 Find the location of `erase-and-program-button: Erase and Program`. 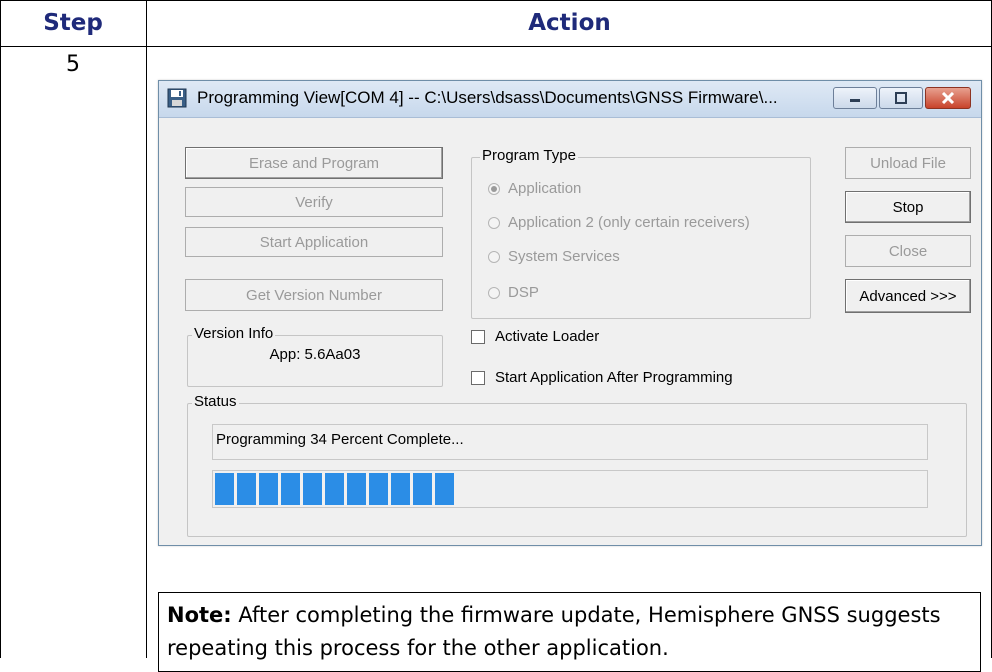

erase-and-program-button: Erase and Program is located at coordinates (314, 163).